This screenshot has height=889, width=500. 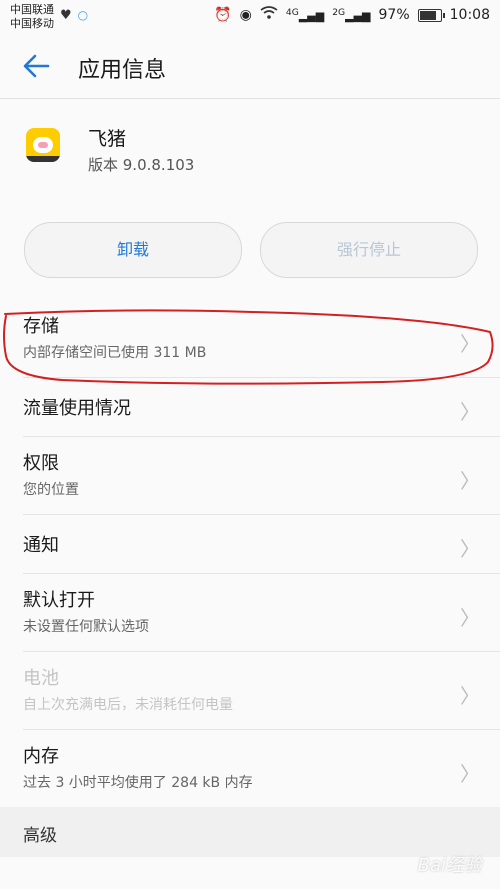 I want to click on carrier-info: 中国联通 中国移动, so click(x=32, y=17).